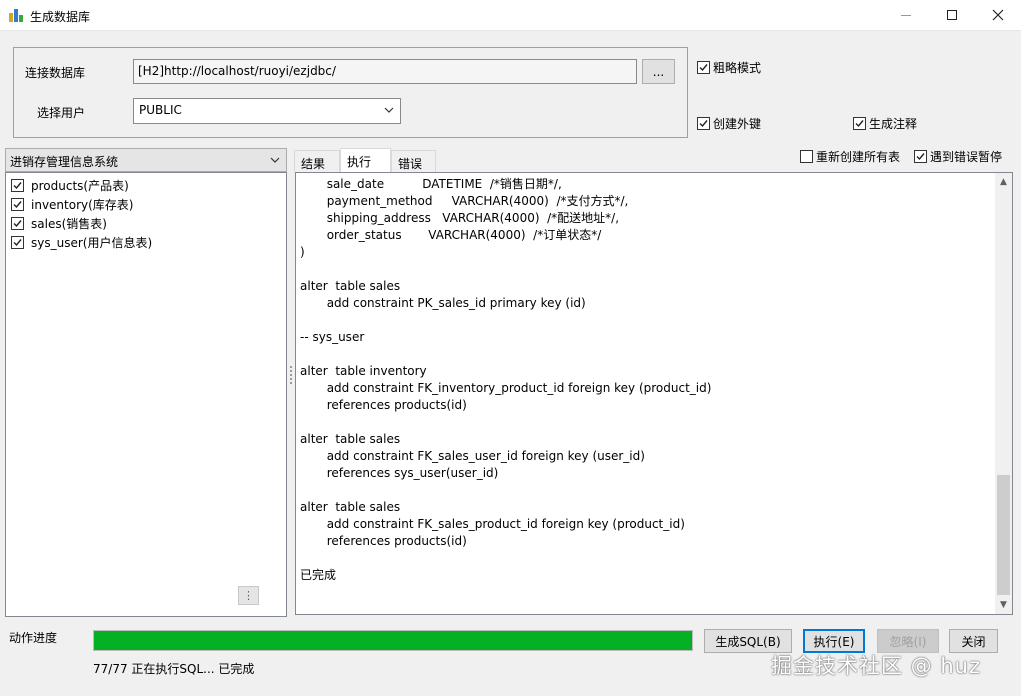 The height and width of the screenshot is (696, 1021). I want to click on tab-errors: 错误, so click(413, 161).